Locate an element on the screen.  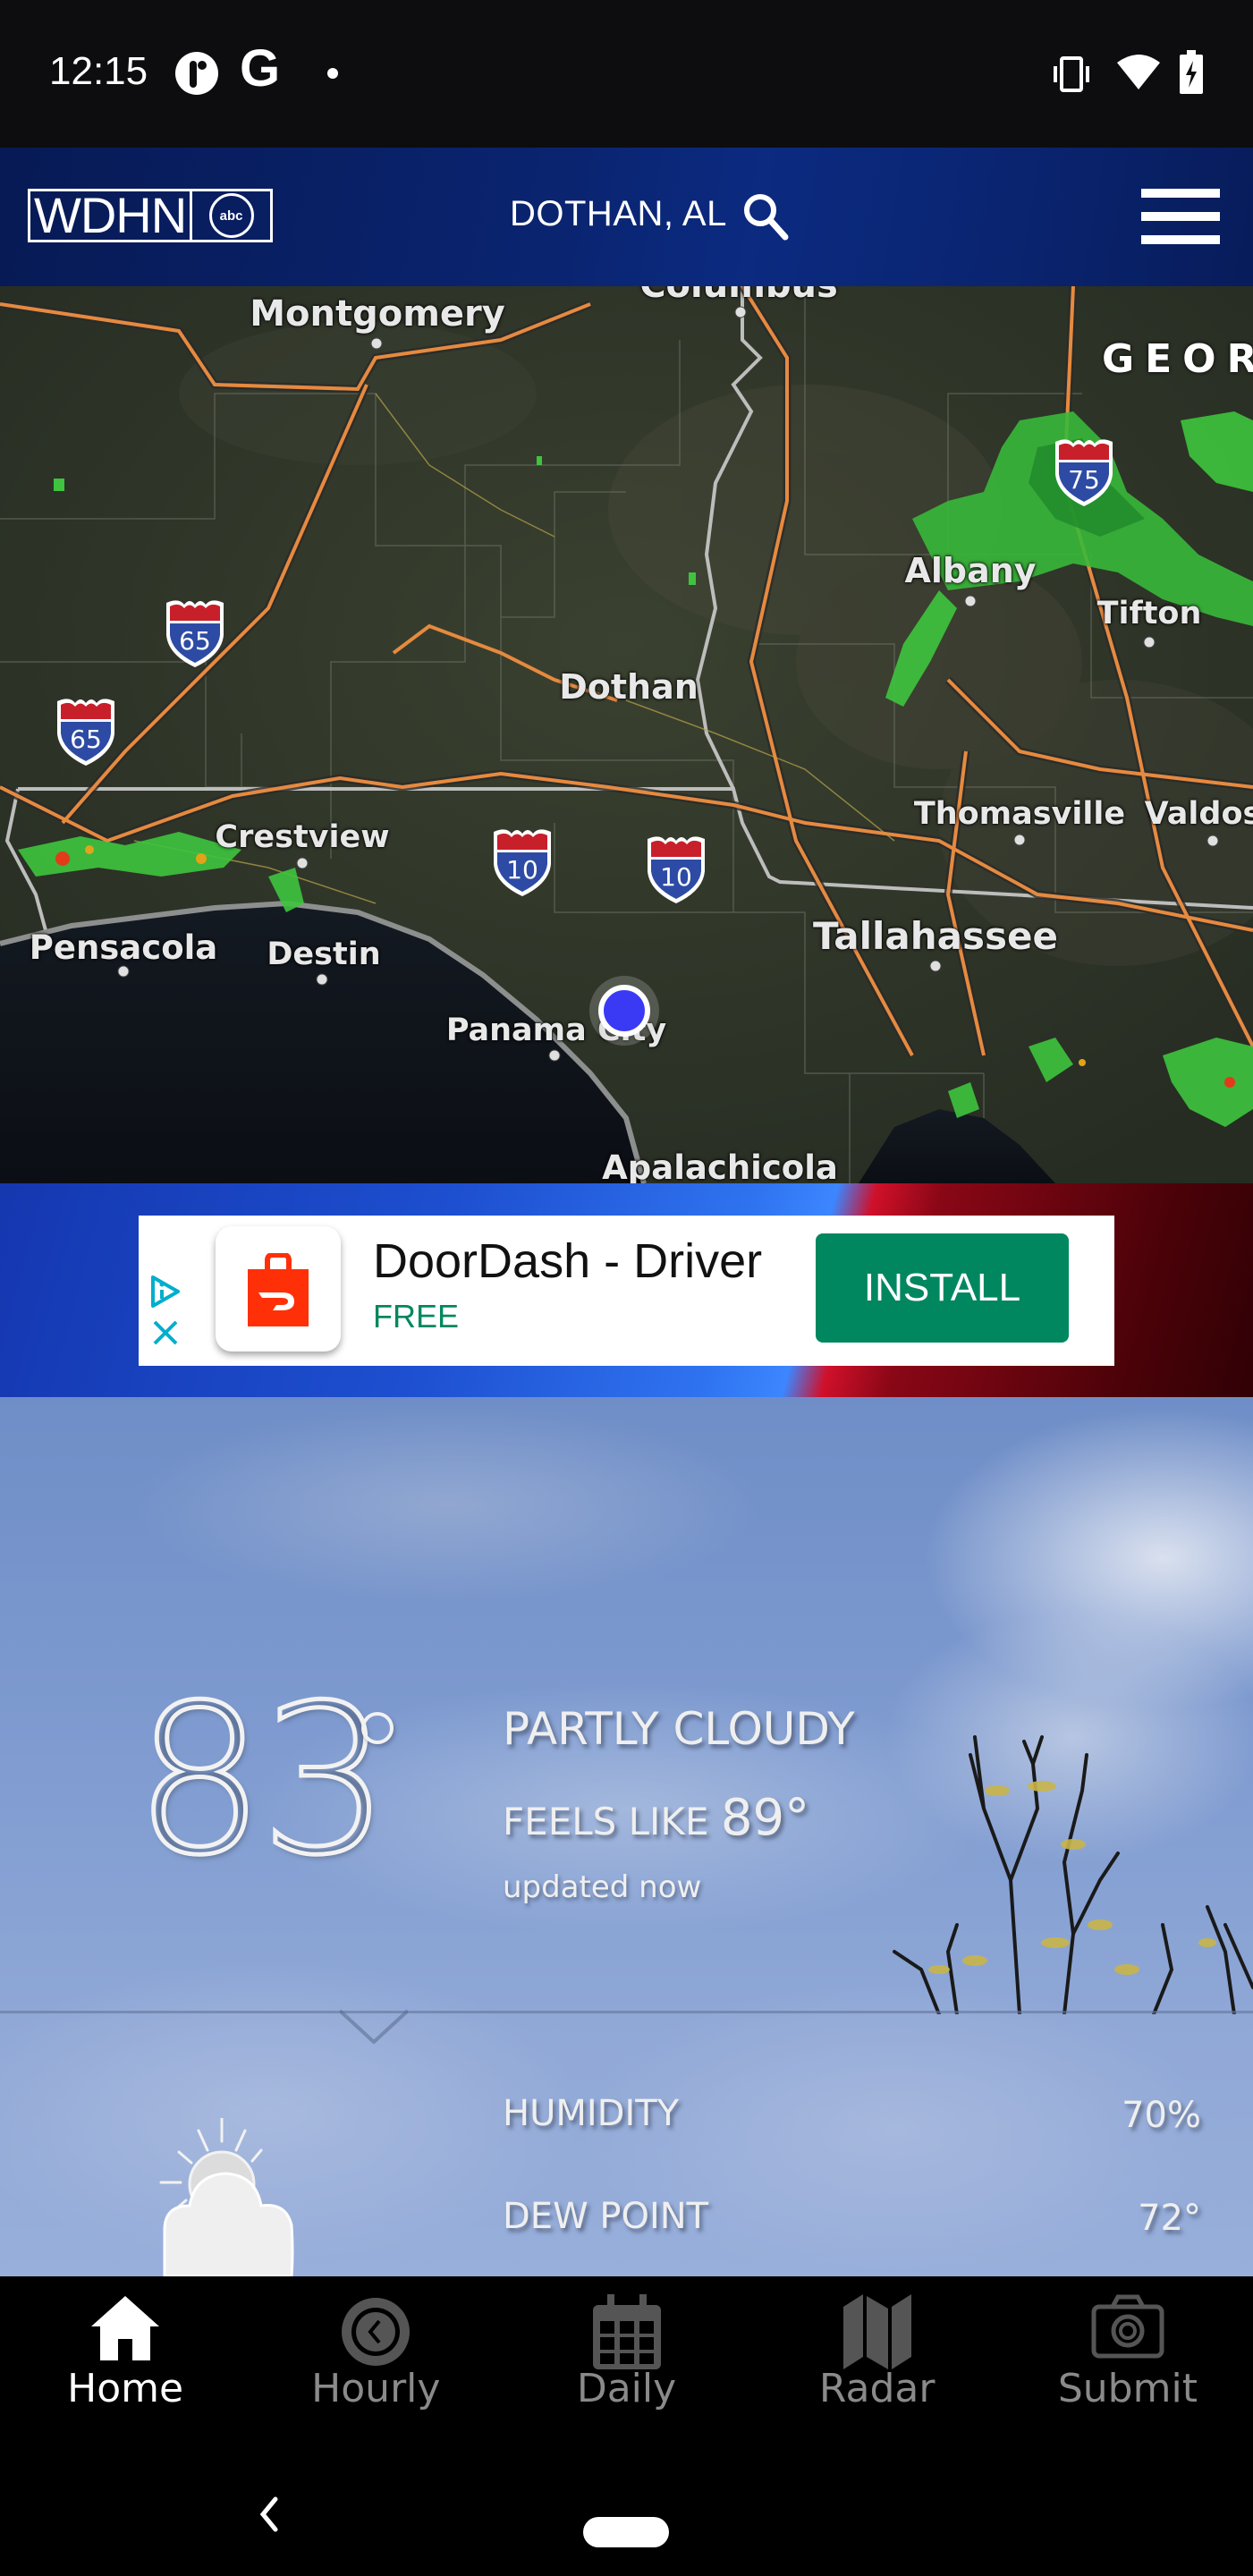
hamburger-menu-icon is located at coordinates (1180, 216).